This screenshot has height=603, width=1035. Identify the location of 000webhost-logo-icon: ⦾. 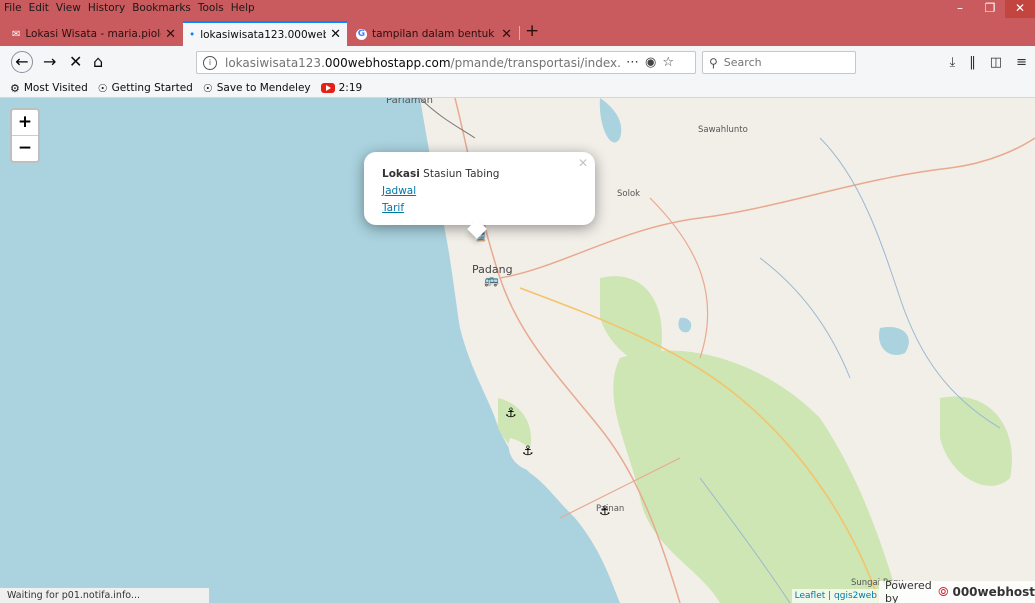
(943, 592).